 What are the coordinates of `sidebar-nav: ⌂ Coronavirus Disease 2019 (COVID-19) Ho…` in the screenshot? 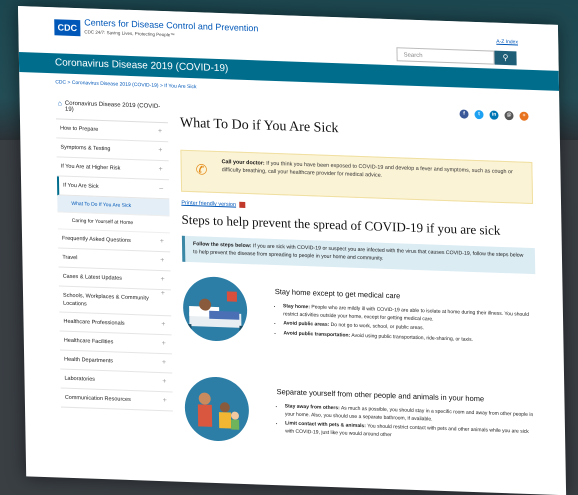 It's located at (114, 254).